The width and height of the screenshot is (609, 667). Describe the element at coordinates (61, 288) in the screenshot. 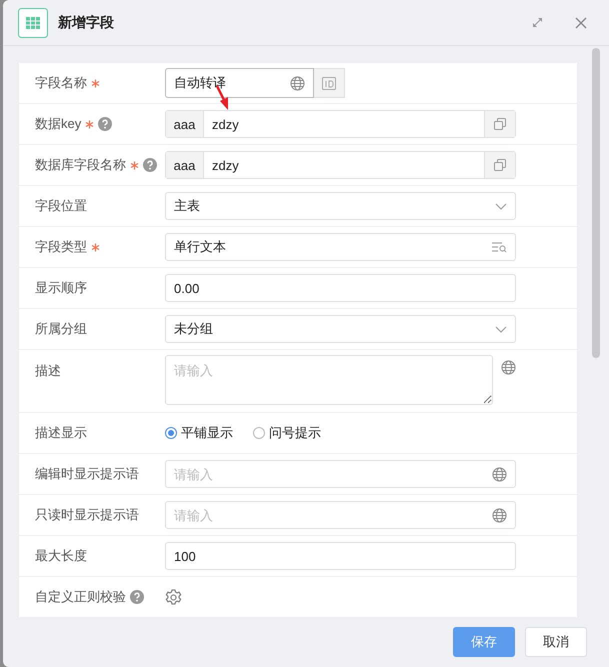

I see `field-label: 显示顺序` at that location.